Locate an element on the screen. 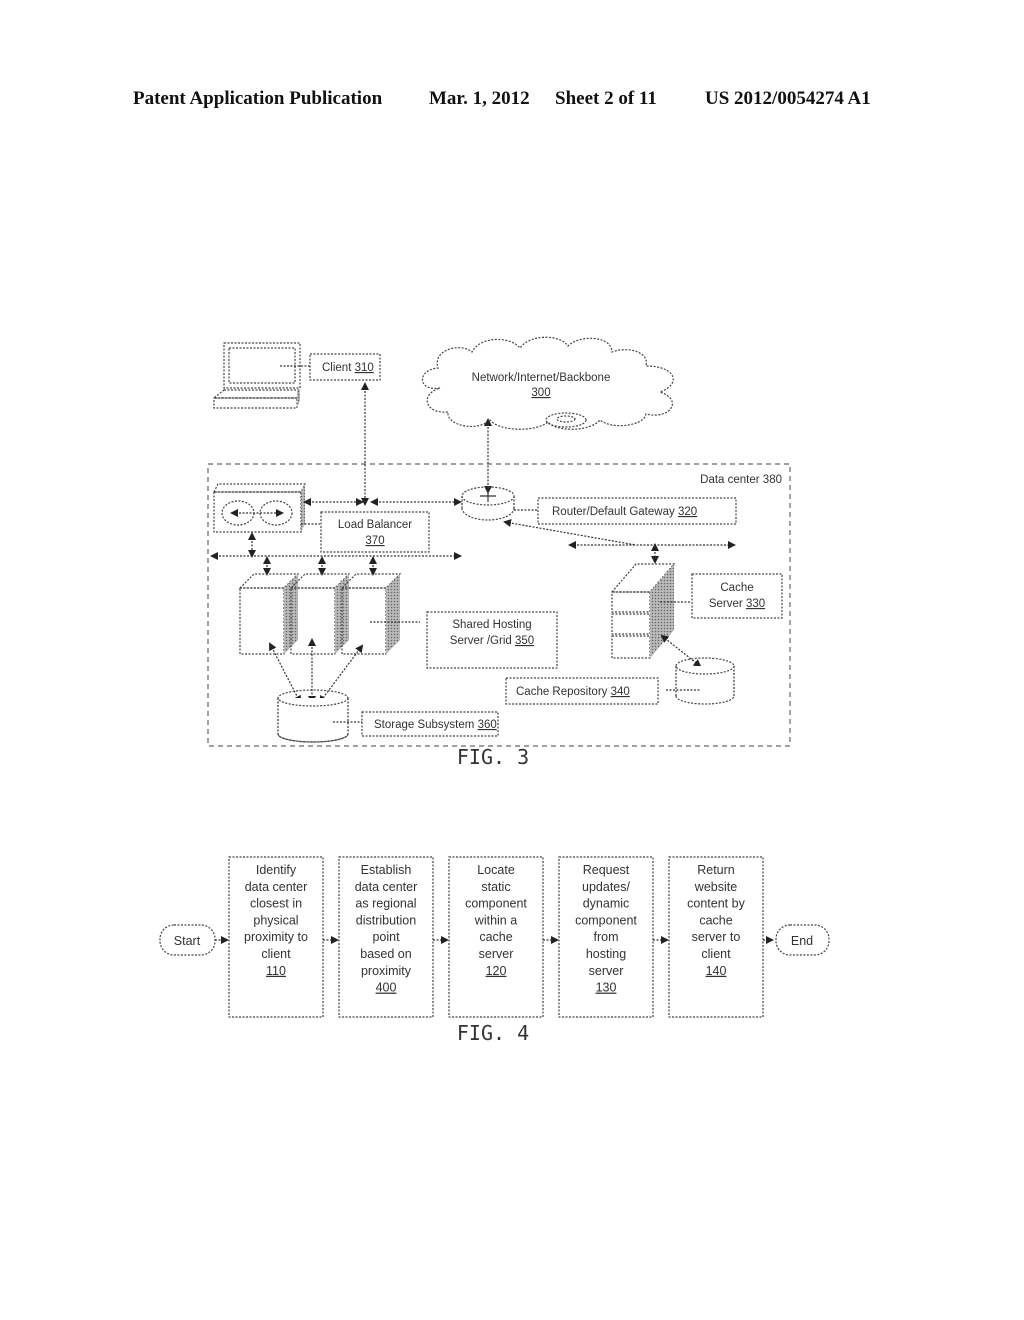 Image resolution: width=1024 pixels, height=1320 pixels. router-label: Router/Default Gateway 320 is located at coordinates (637, 511).